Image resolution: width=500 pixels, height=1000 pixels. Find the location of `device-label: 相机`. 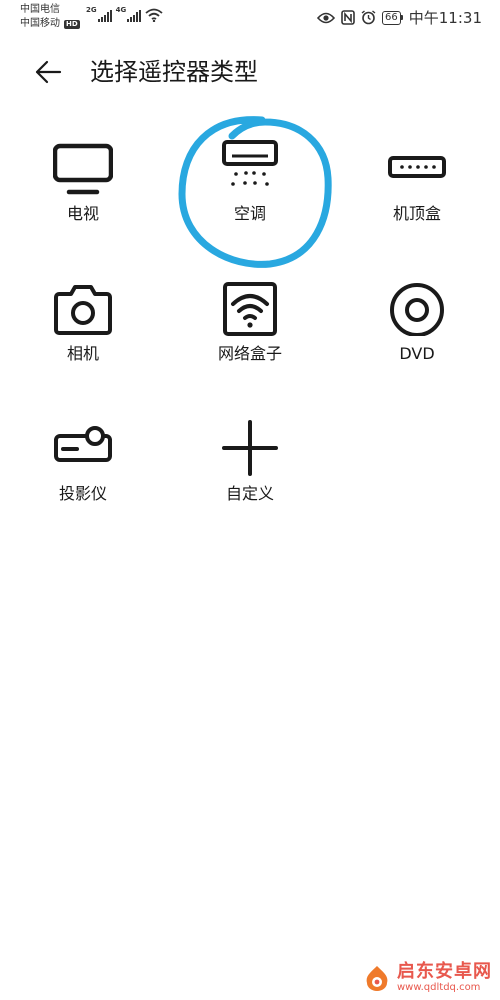

device-label: 相机 is located at coordinates (82, 353).